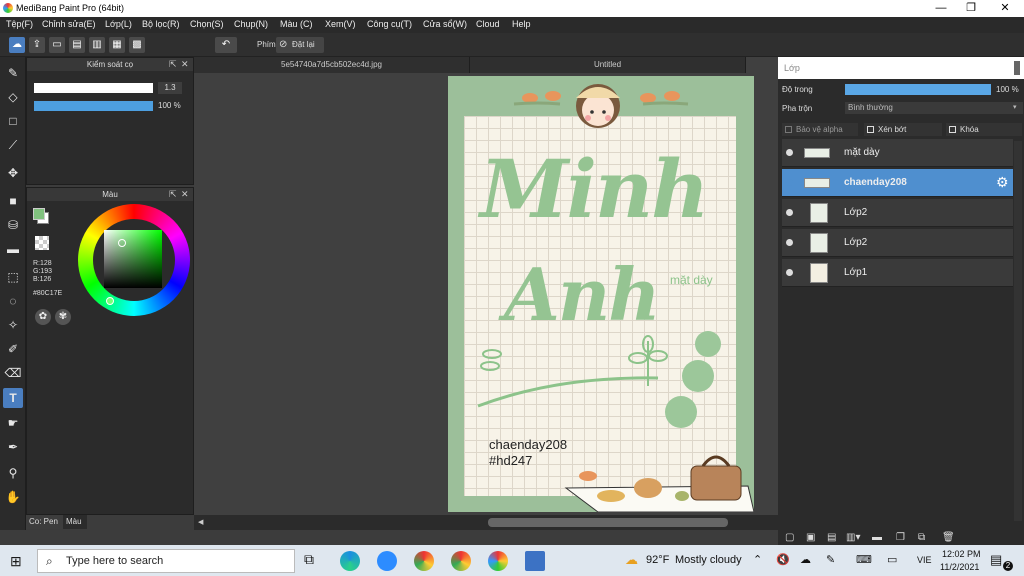 The width and height of the screenshot is (1024, 576). Describe the element at coordinates (13, 73) in the screenshot. I see `brush-tool-icon: ✎` at that location.